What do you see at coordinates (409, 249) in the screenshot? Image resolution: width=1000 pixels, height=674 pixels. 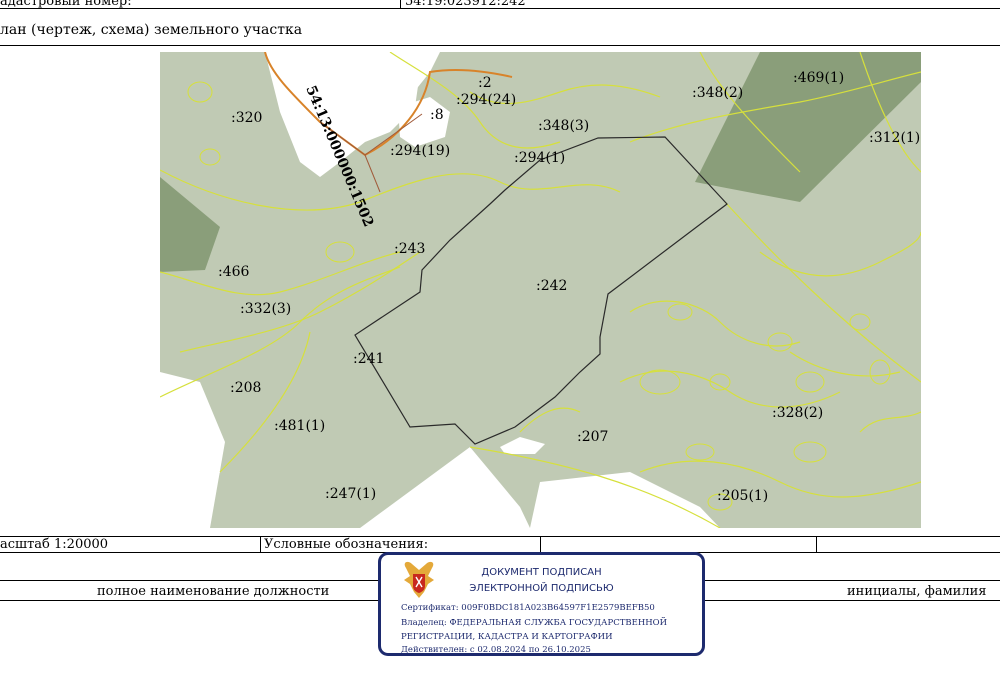 I see `parcel-label: :243` at bounding box center [409, 249].